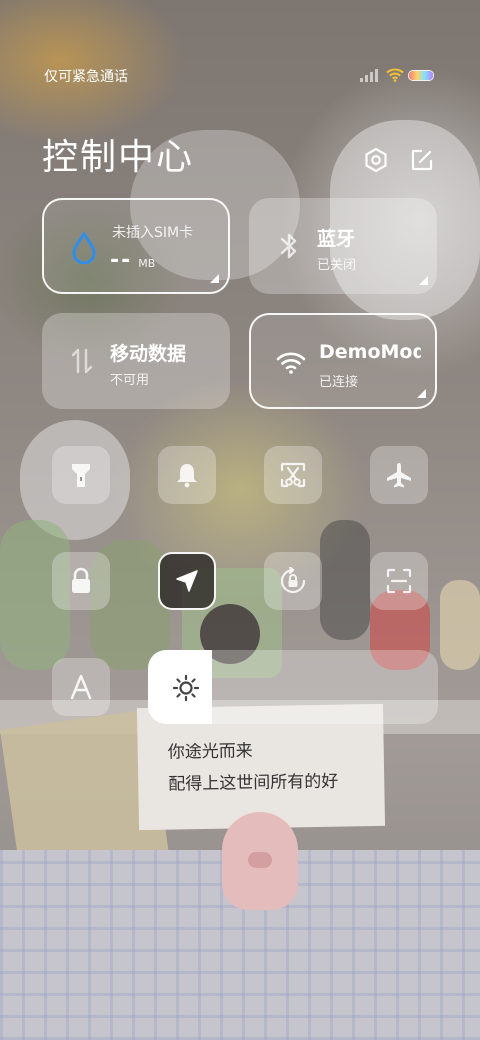  What do you see at coordinates (121, 260) in the screenshot?
I see `data-usage-number: --` at bounding box center [121, 260].